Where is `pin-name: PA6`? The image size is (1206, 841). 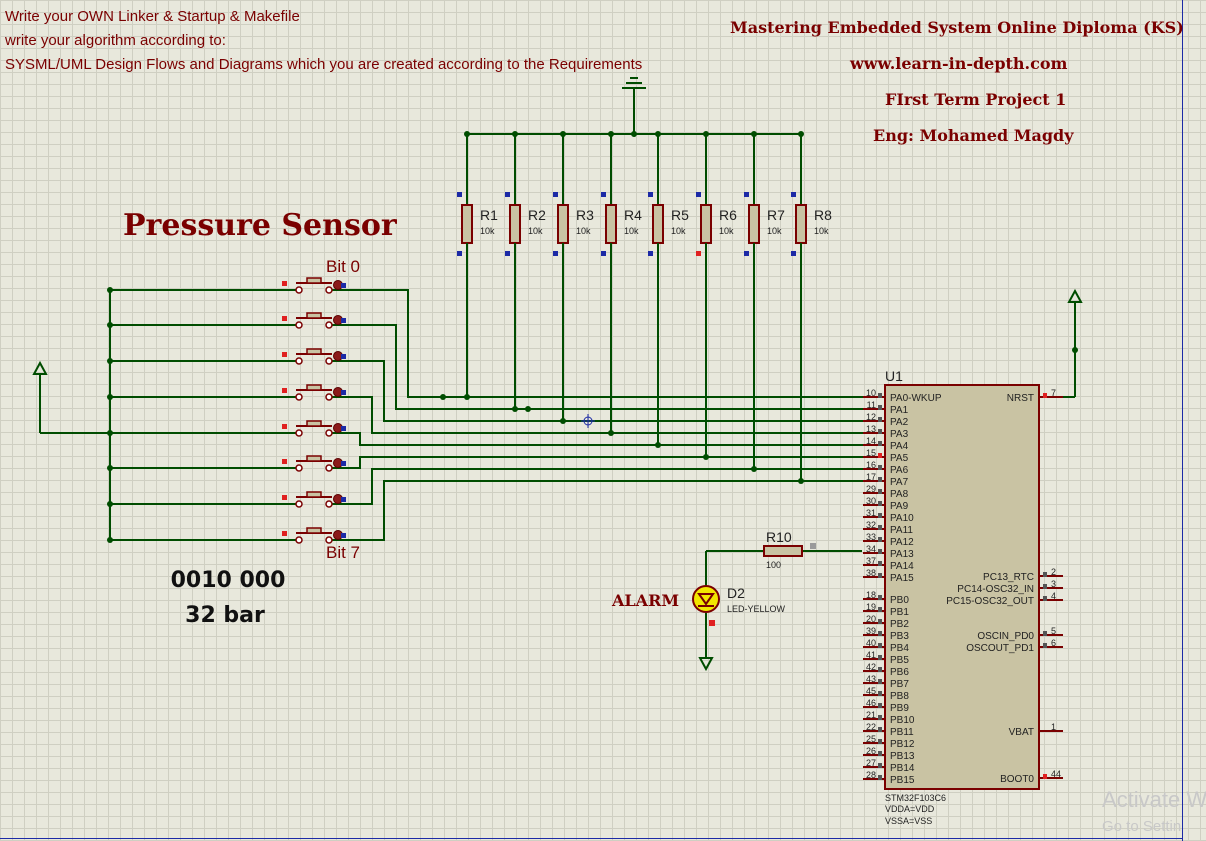 pin-name: PA6 is located at coordinates (899, 470).